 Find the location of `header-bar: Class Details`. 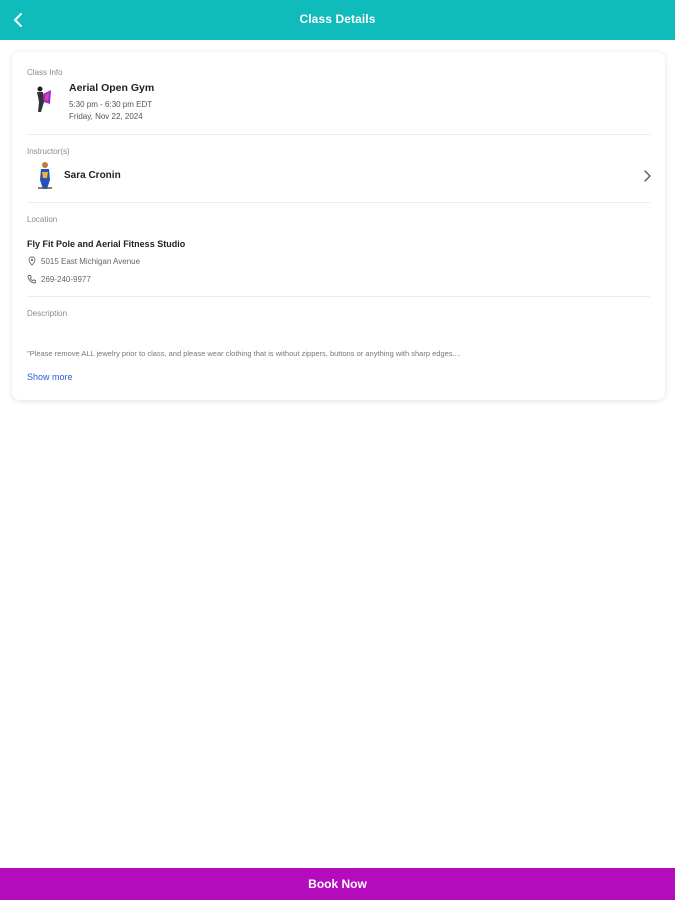

header-bar: Class Details is located at coordinates (337, 20).